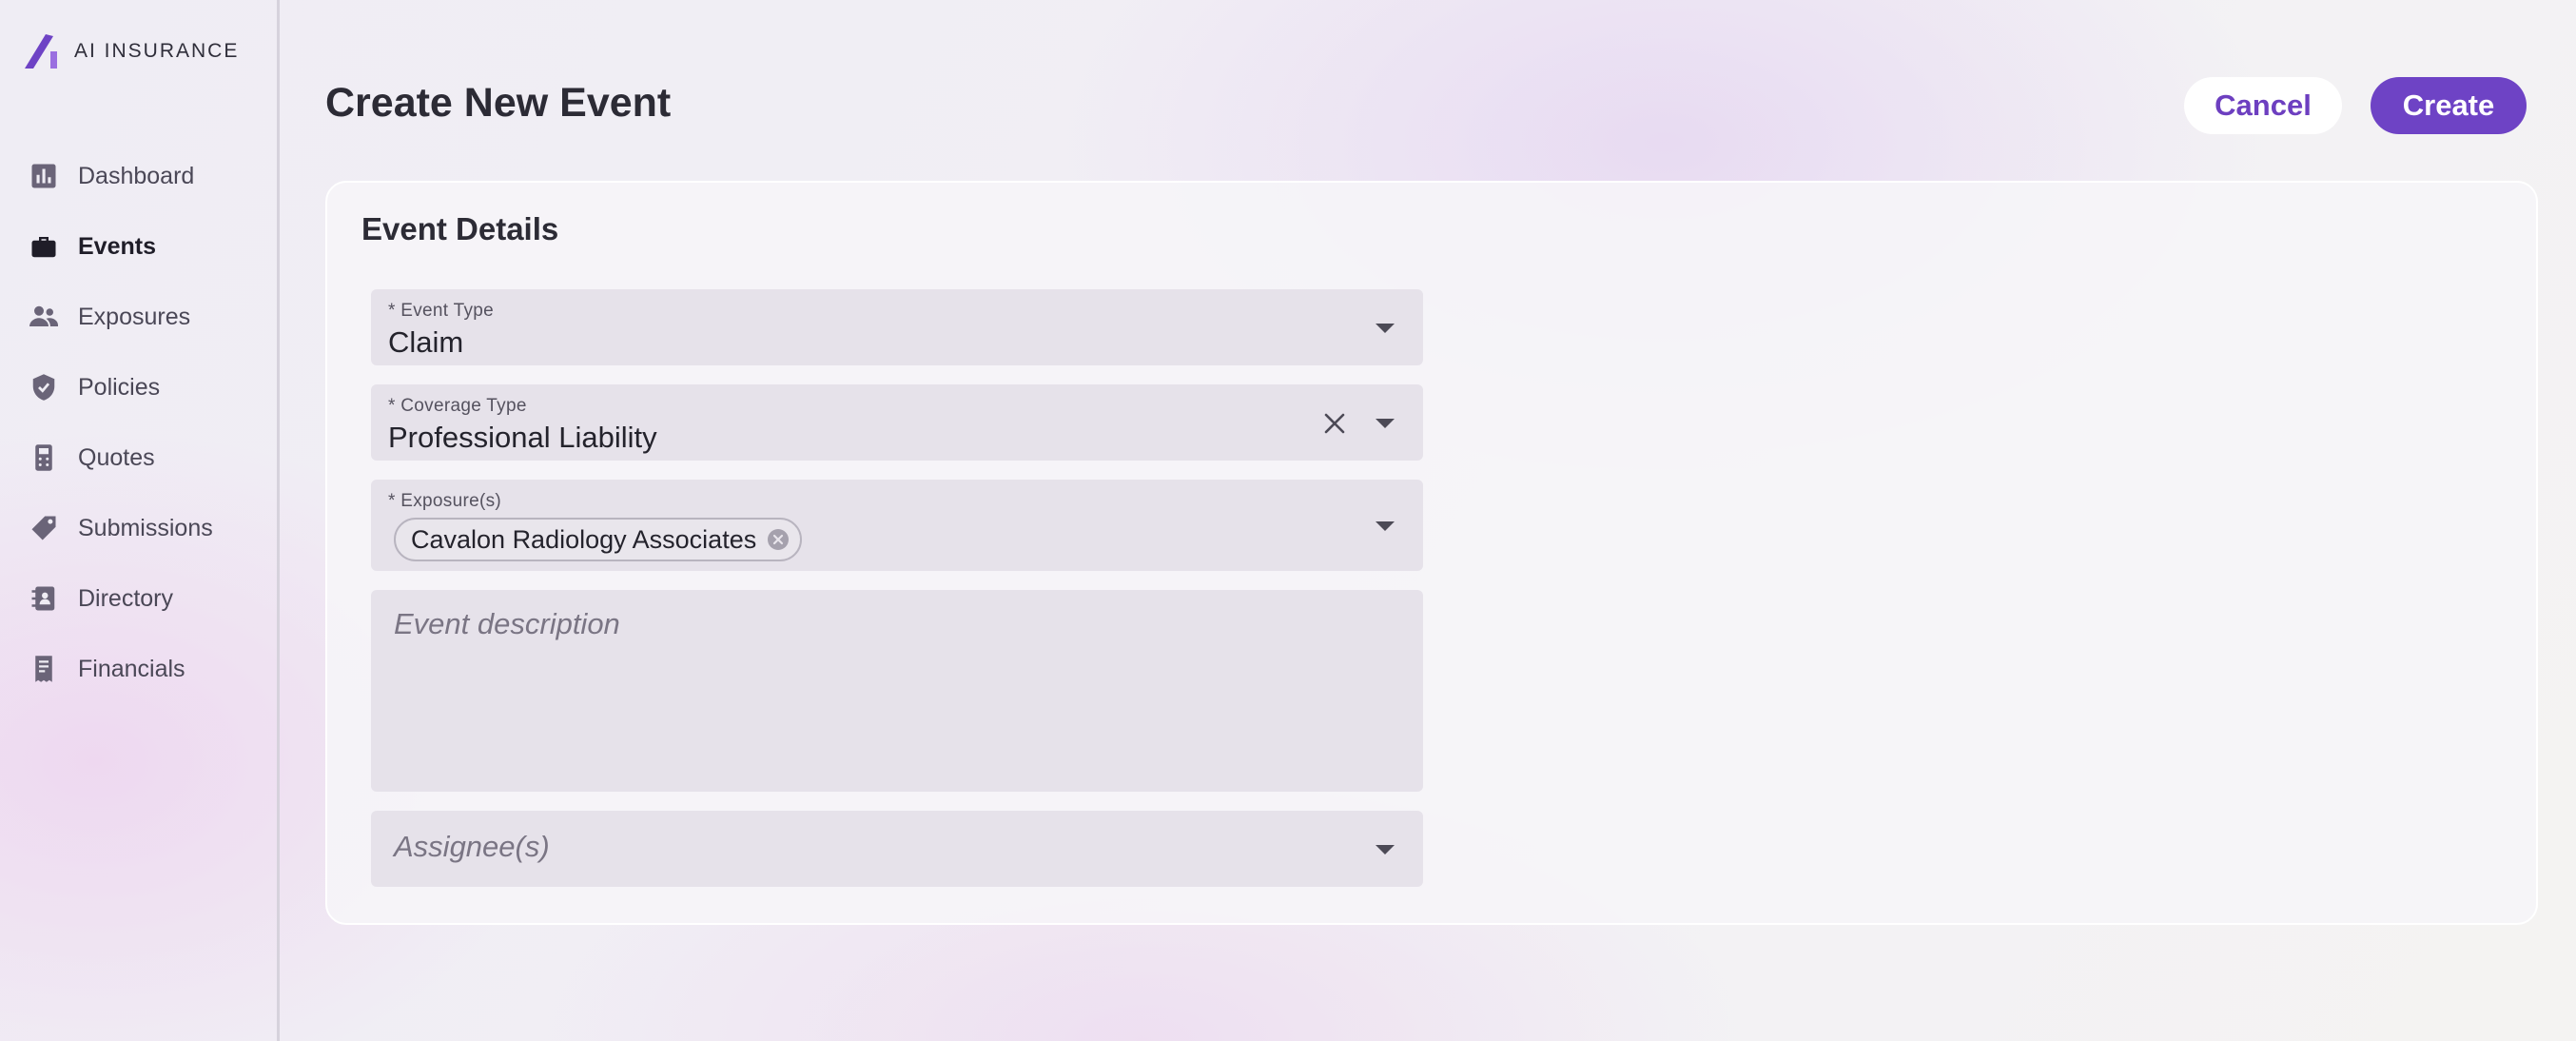  Describe the element at coordinates (44, 458) in the screenshot. I see `calculator-icon` at that location.